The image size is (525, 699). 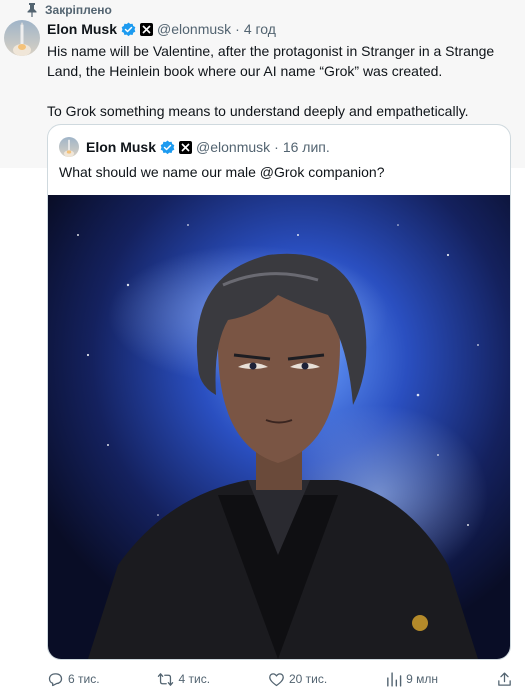 I want to click on views-button: 9 млн, so click(x=411, y=679).